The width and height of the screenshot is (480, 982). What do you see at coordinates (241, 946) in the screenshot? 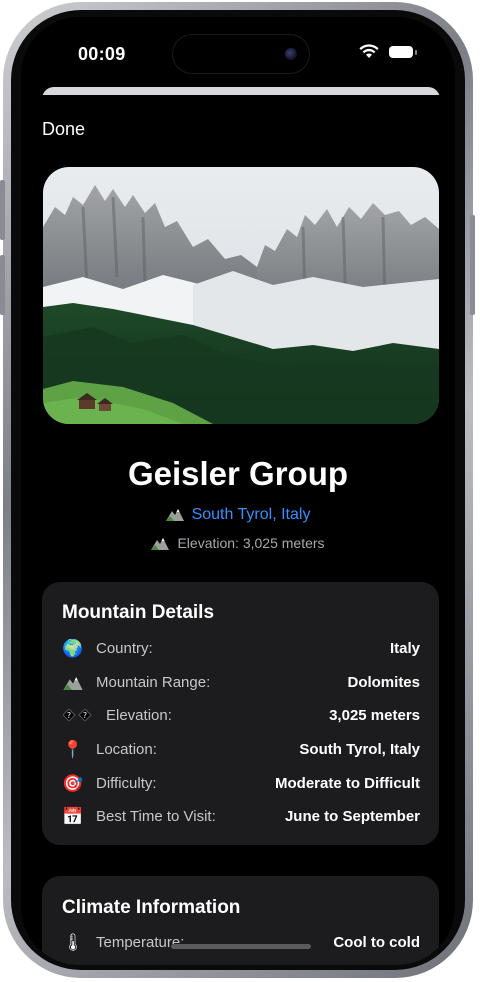
I see `home-indicator` at bounding box center [241, 946].